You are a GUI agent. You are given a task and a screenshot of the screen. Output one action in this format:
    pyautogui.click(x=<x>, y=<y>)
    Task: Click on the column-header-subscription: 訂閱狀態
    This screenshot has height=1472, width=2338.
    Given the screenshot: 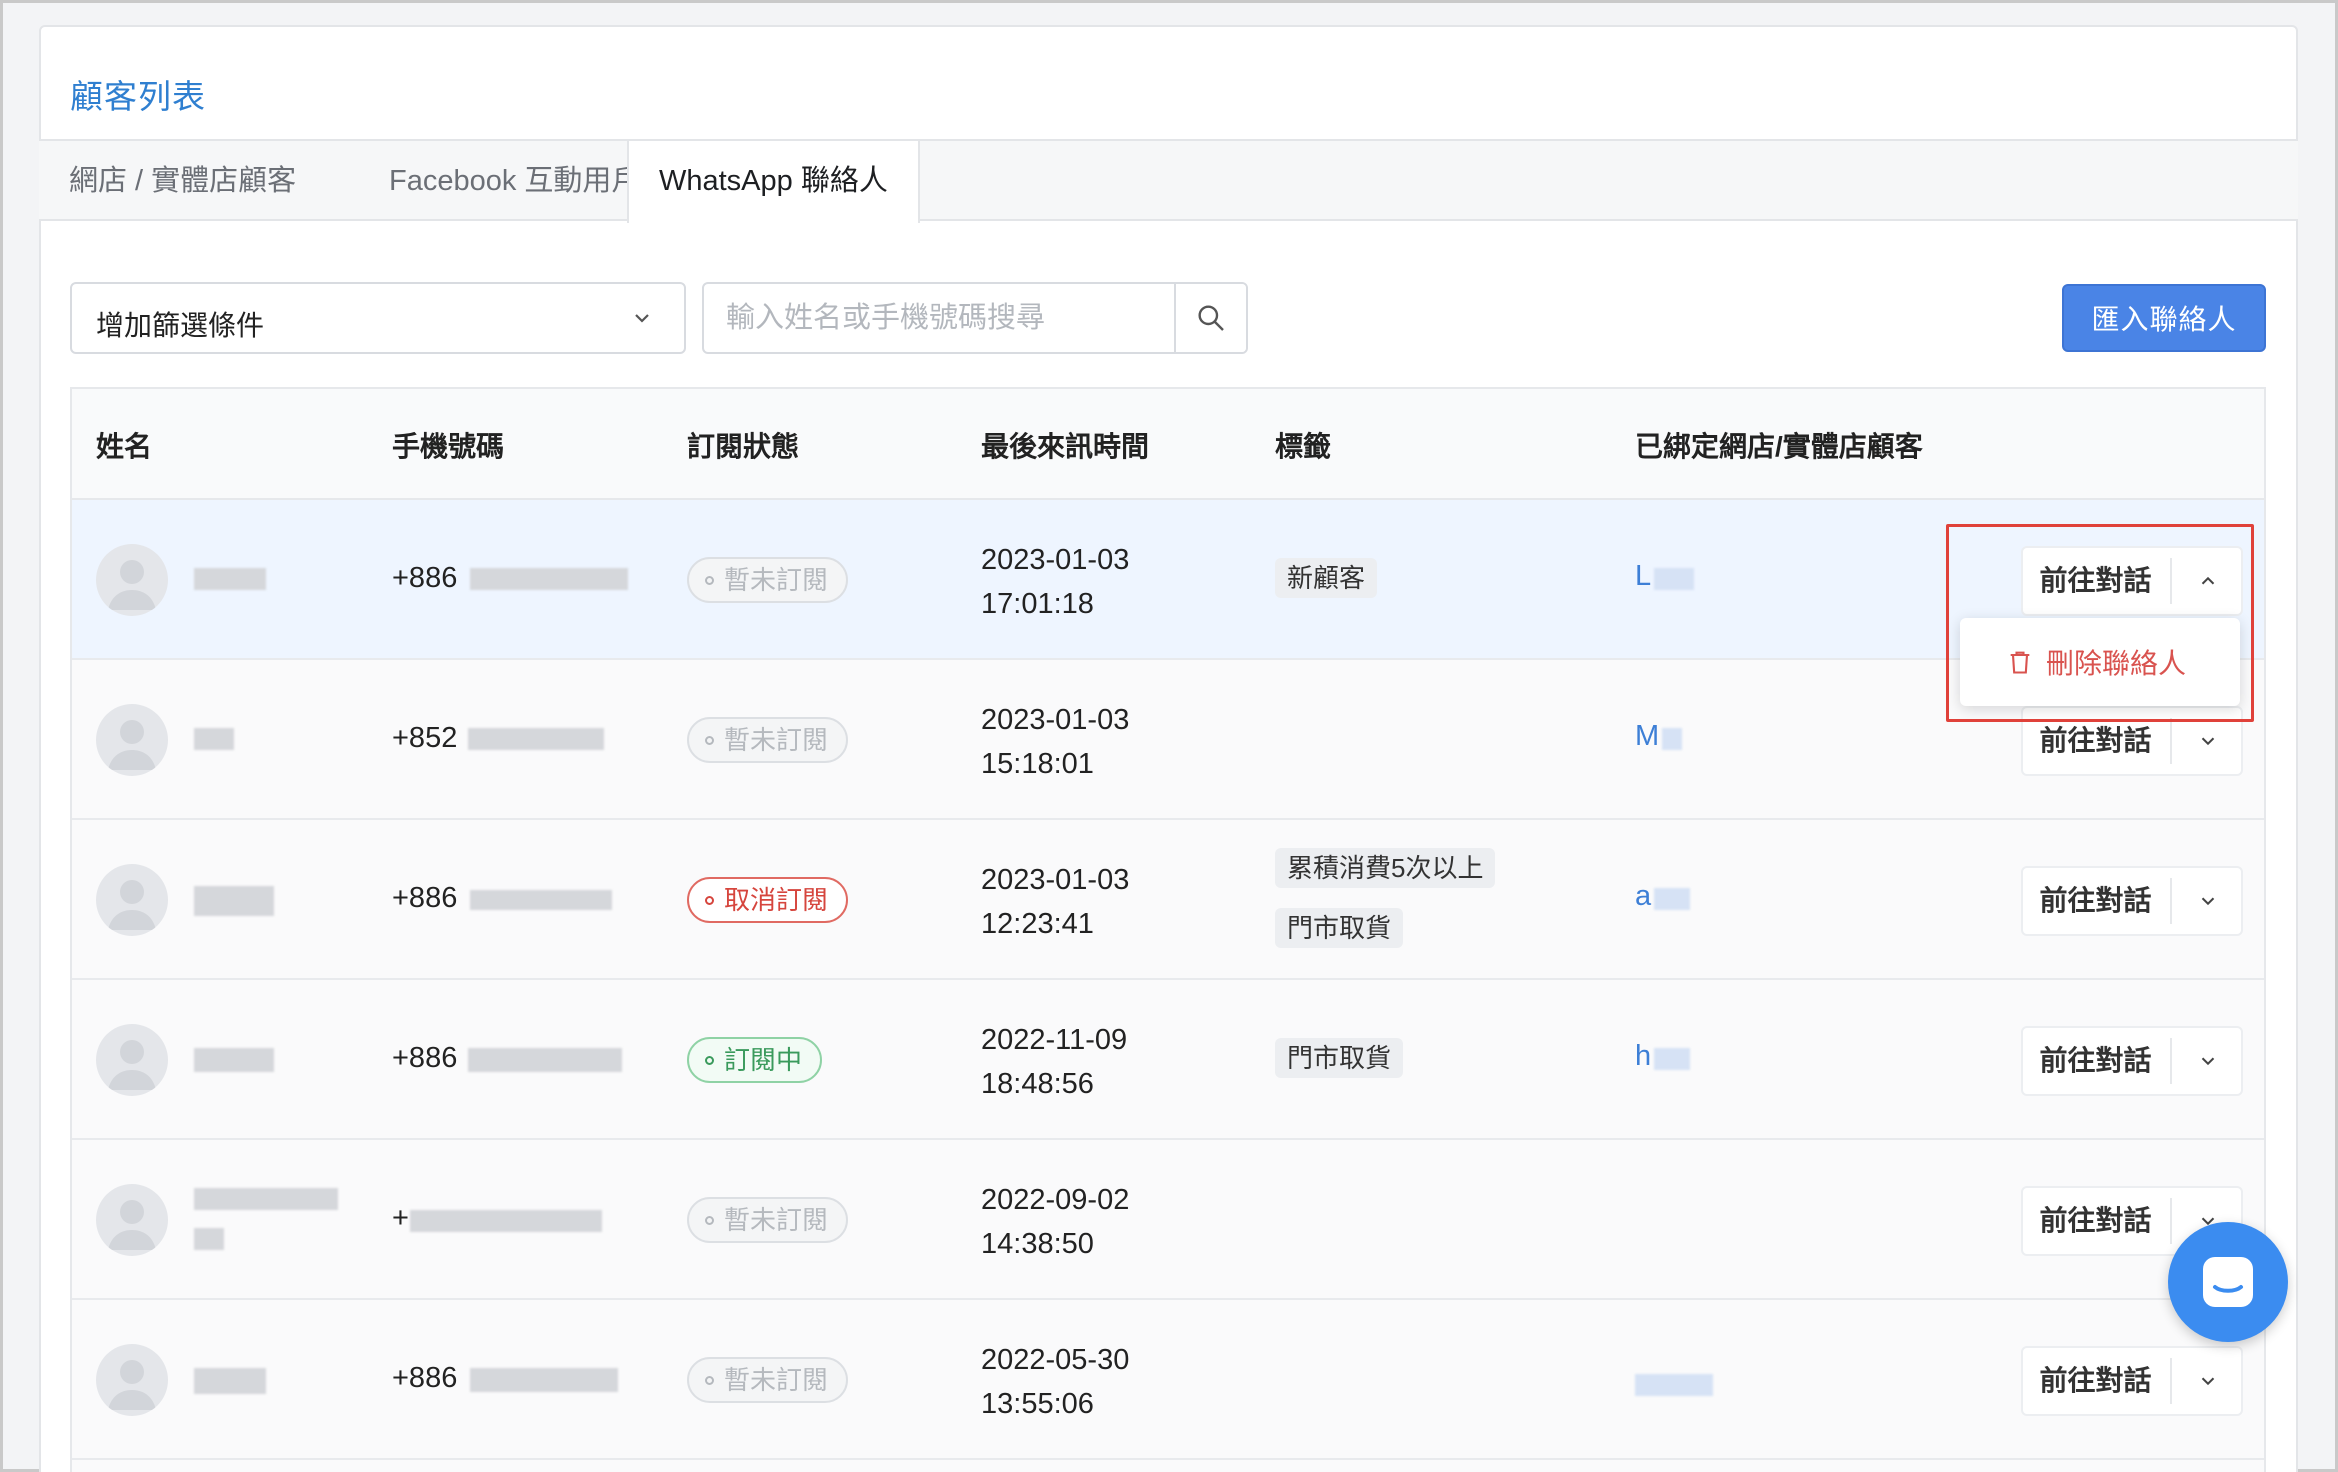 What is the action you would take?
    pyautogui.click(x=743, y=446)
    